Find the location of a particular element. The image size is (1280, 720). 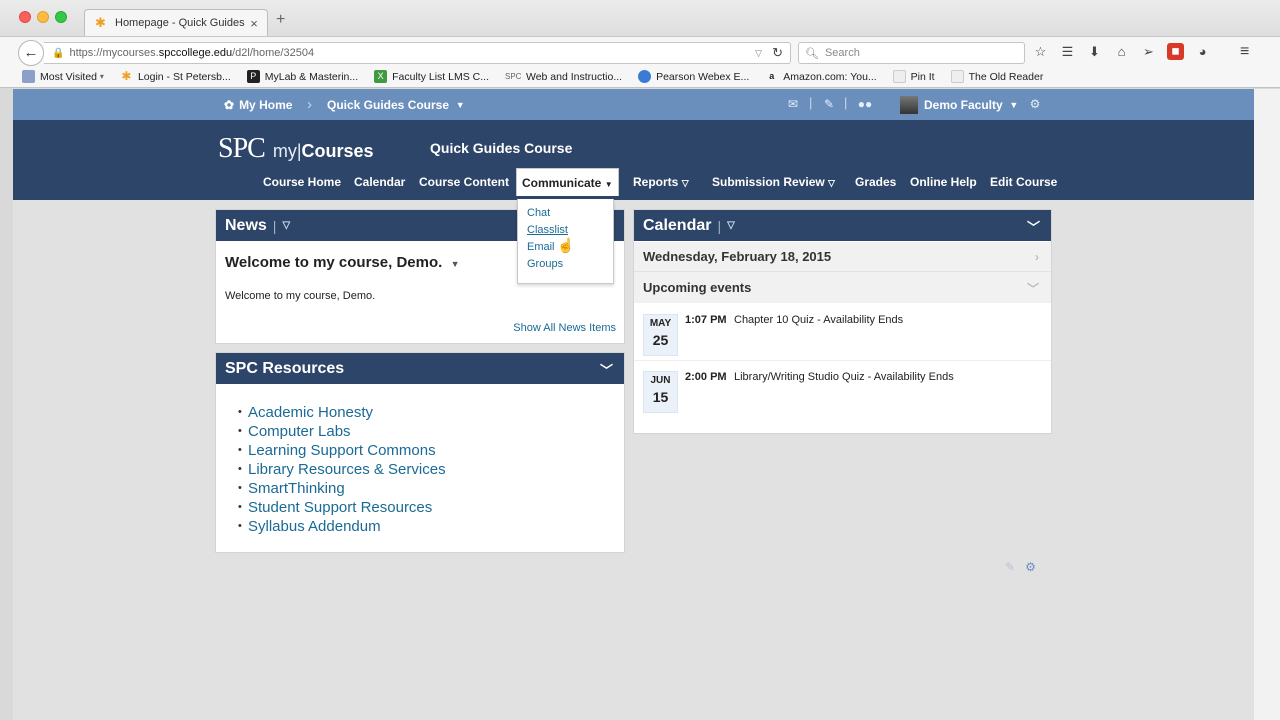

event-title: Chapter 10 Quiz - Availability Ends is located at coordinates (818, 320).